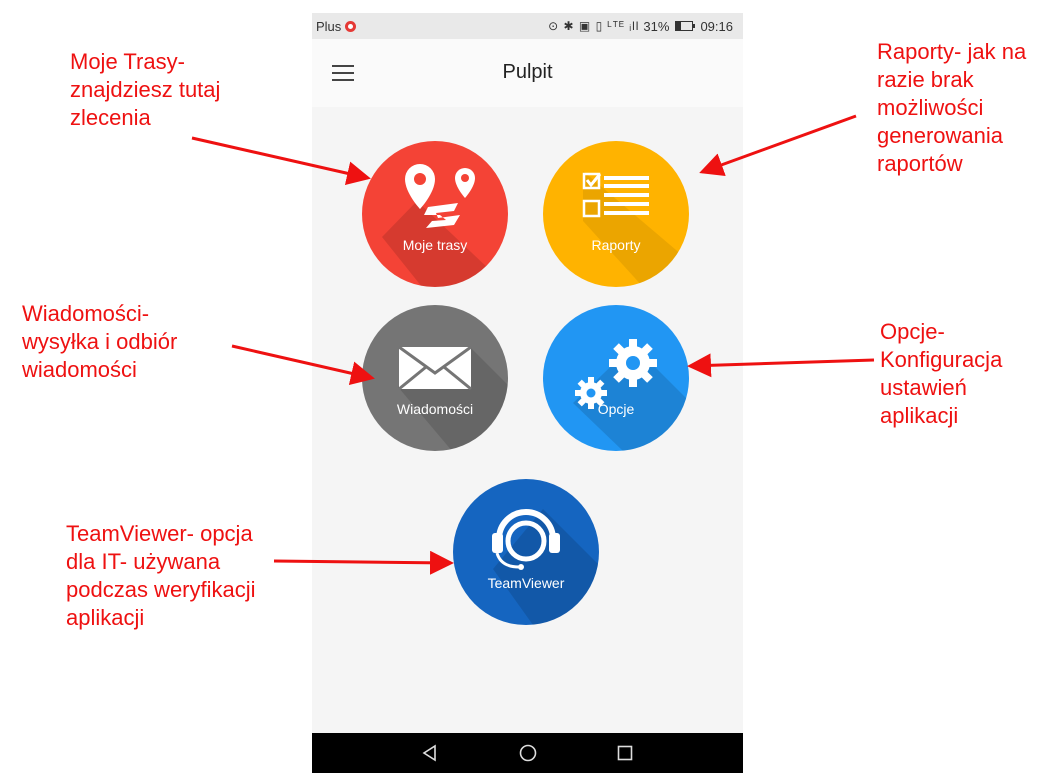 The width and height of the screenshot is (1064, 773). I want to click on annotation-routes: Moje Trasy- znajdziesz tutaj zlecenia, so click(145, 90).